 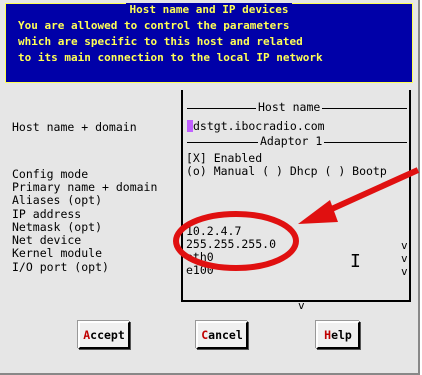 I want to click on annotation-arrow-shaft, so click(x=371, y=191).